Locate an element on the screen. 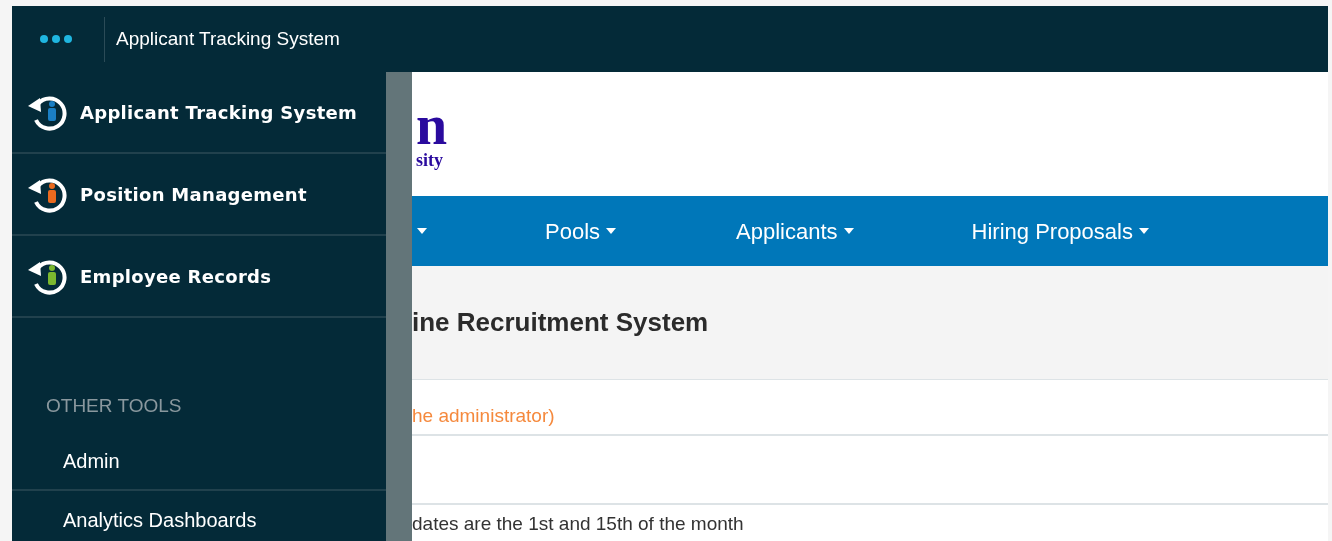  nav-menu: Applicants is located at coordinates (795, 231).